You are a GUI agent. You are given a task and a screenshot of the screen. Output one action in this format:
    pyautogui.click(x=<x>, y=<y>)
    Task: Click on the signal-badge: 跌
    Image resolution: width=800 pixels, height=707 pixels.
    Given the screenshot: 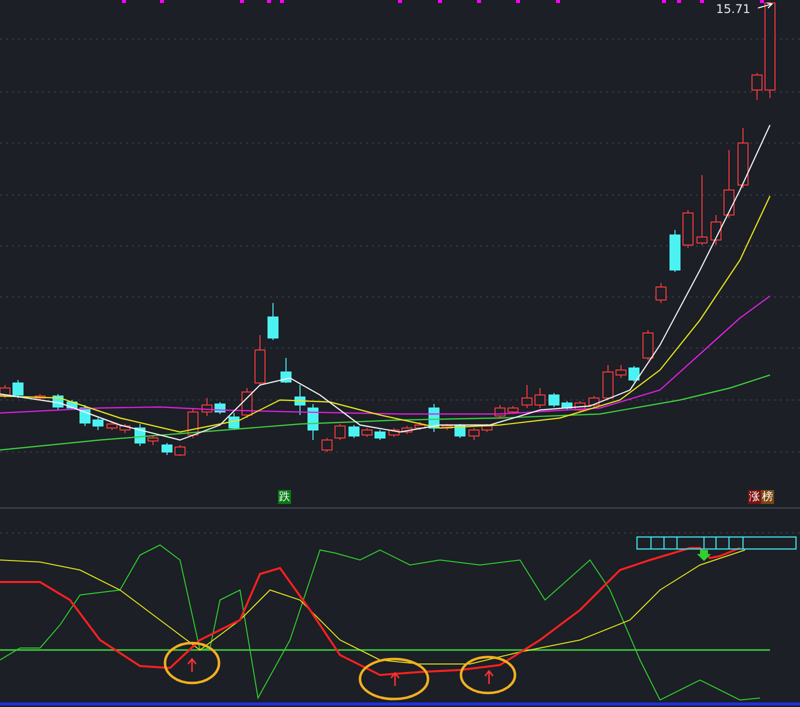 What is the action you would take?
    pyautogui.click(x=284, y=497)
    